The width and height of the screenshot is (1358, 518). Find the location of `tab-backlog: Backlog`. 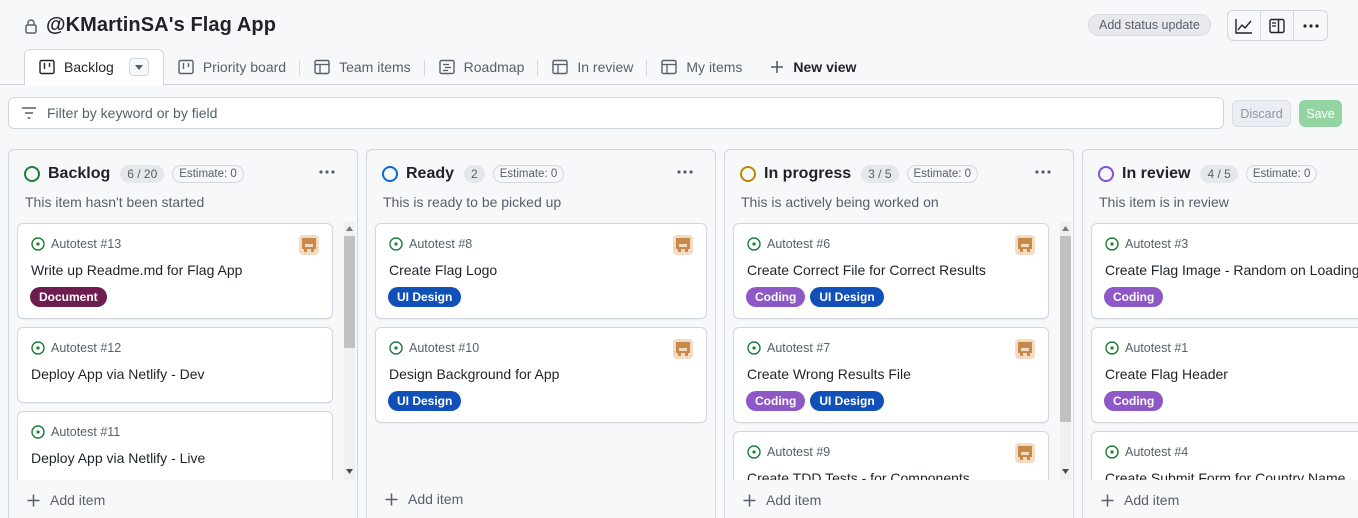

tab-backlog: Backlog is located at coordinates (94, 67).